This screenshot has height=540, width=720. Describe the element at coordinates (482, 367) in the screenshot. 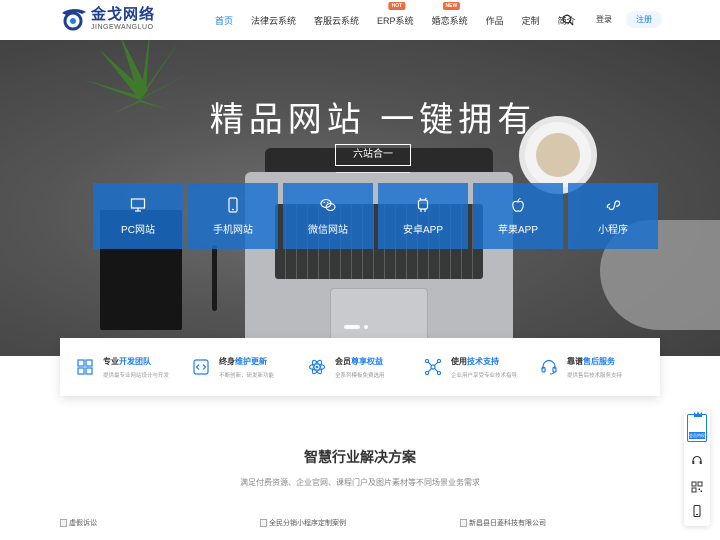

I see `feature-support: 使用技术支持 企业用户享受专业技术指导` at that location.